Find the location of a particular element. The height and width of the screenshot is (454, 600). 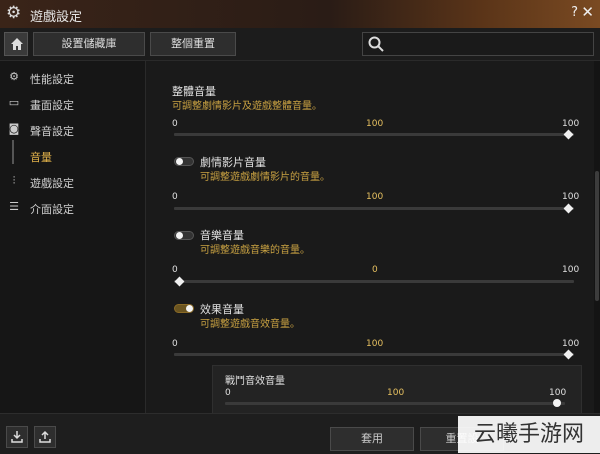

master-max-label: 100 is located at coordinates (571, 124).